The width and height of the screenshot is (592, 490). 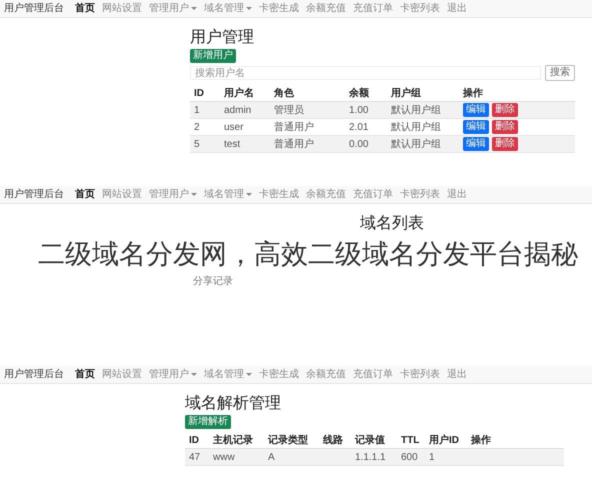 What do you see at coordinates (197, 145) in the screenshot?
I see `table-cell-text: 5` at bounding box center [197, 145].